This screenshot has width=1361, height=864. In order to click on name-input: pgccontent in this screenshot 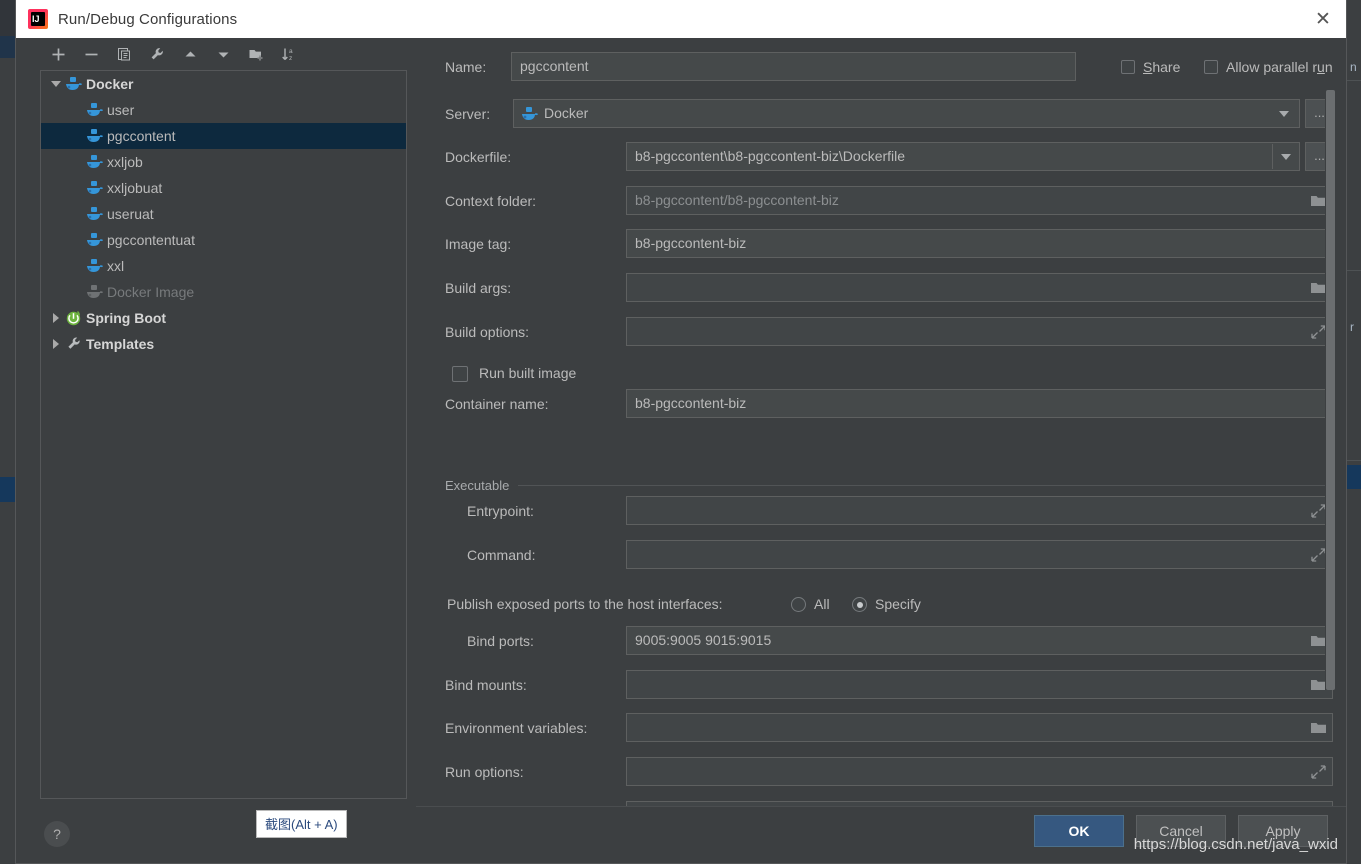, I will do `click(793, 66)`.